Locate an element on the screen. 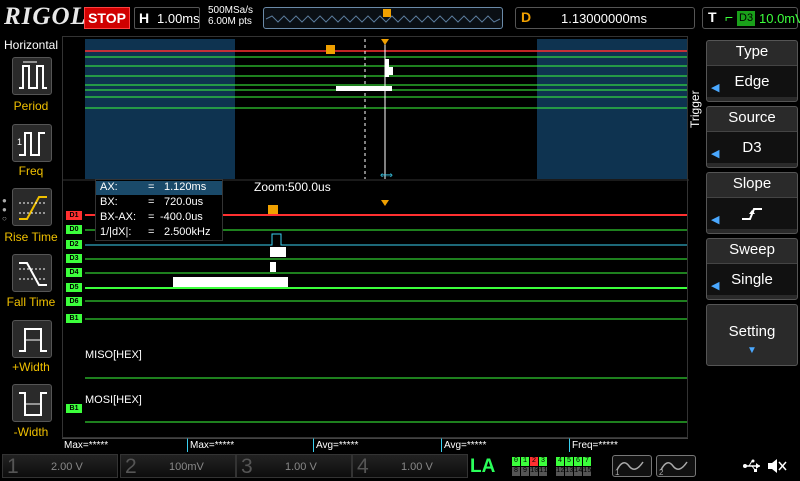  rise-time-button is located at coordinates (32, 207).